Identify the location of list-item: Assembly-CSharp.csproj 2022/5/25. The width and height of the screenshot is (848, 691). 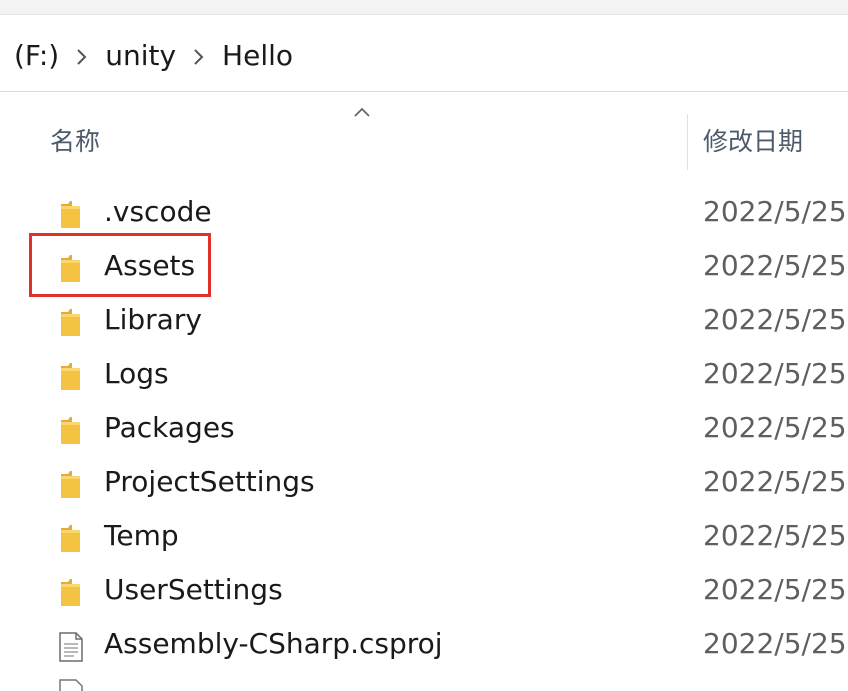
(424, 646).